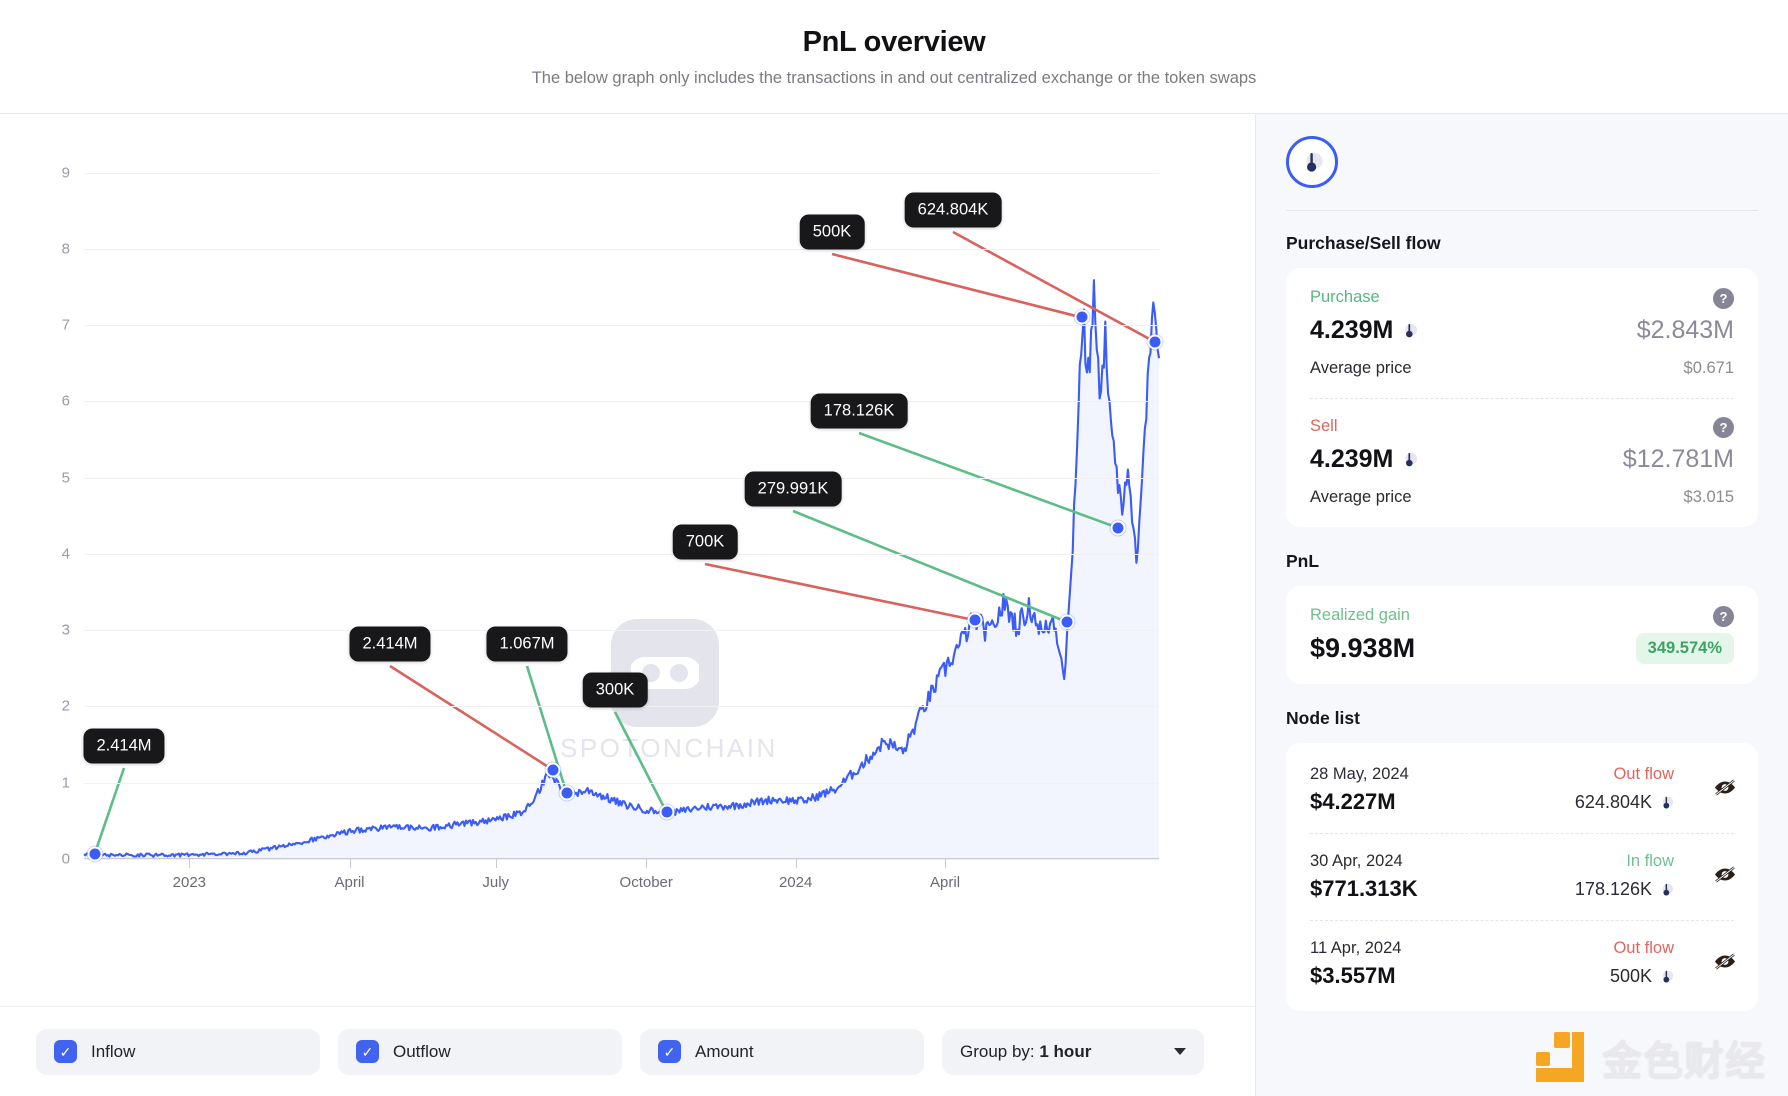 The width and height of the screenshot is (1788, 1096). What do you see at coordinates (1723, 298) in the screenshot?
I see `purchase-help-icon: ?` at bounding box center [1723, 298].